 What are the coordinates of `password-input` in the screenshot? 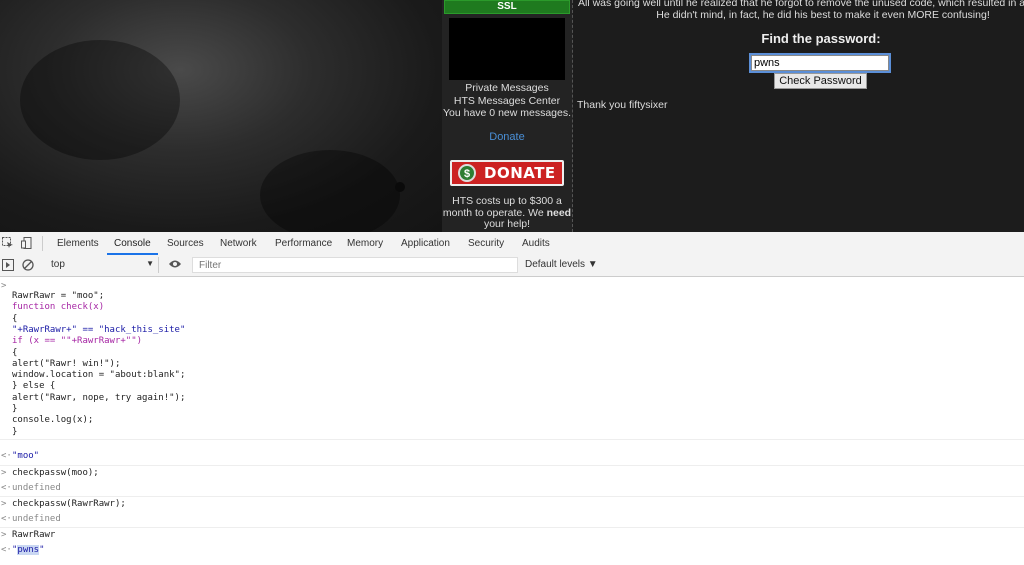 It's located at (820, 63).